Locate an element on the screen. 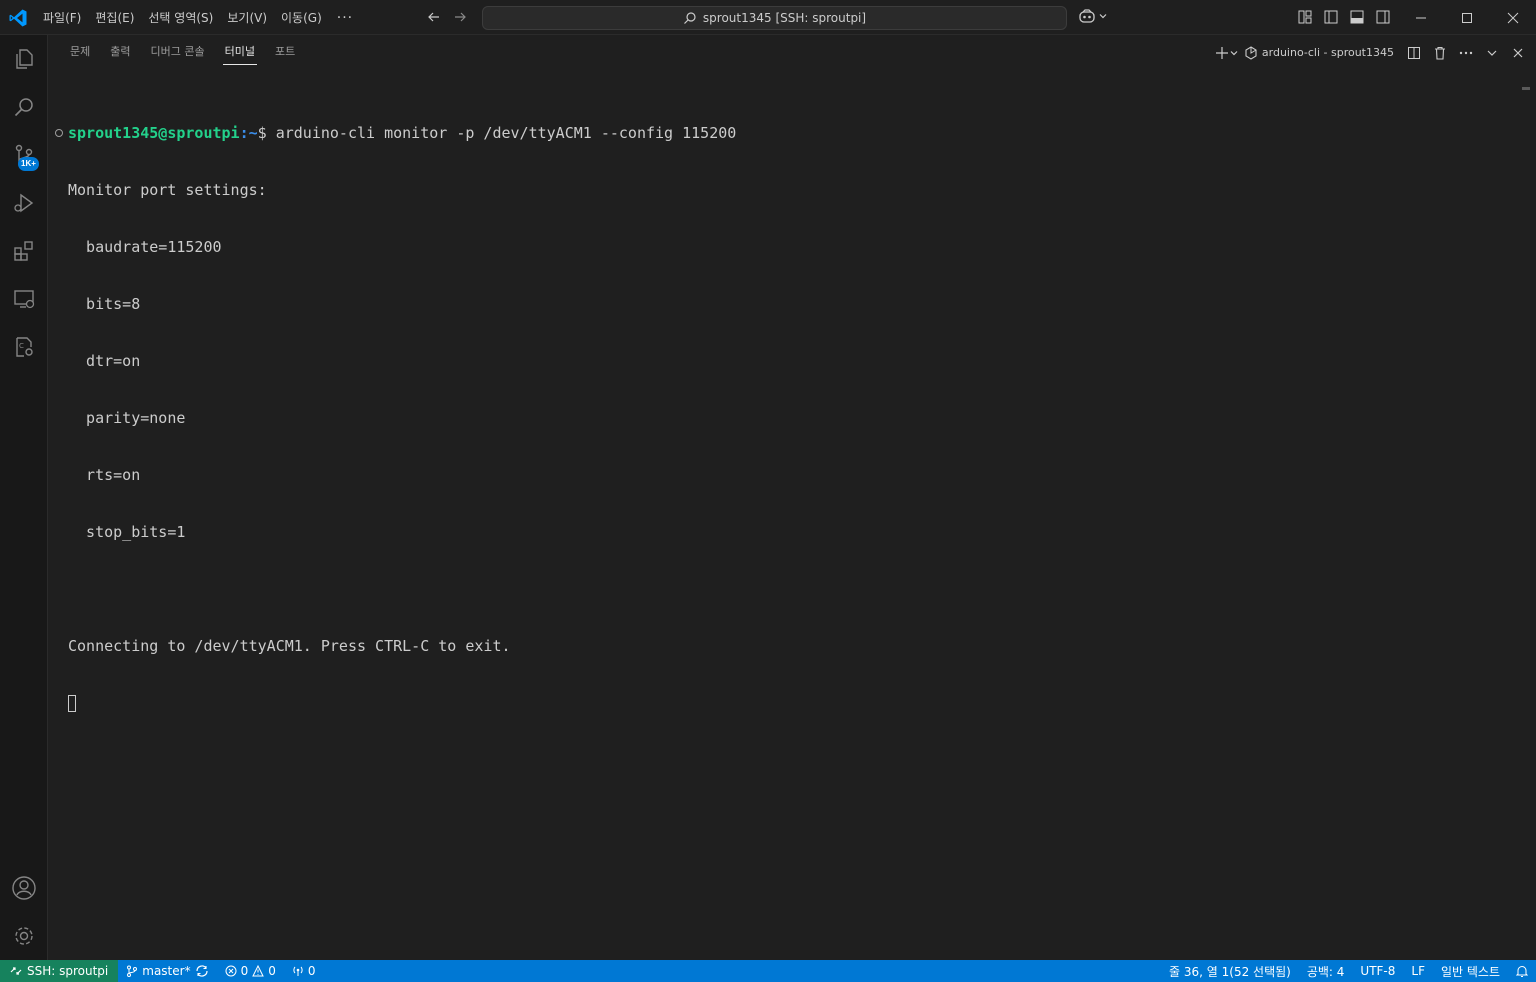  close-panel-icon is located at coordinates (1518, 53).